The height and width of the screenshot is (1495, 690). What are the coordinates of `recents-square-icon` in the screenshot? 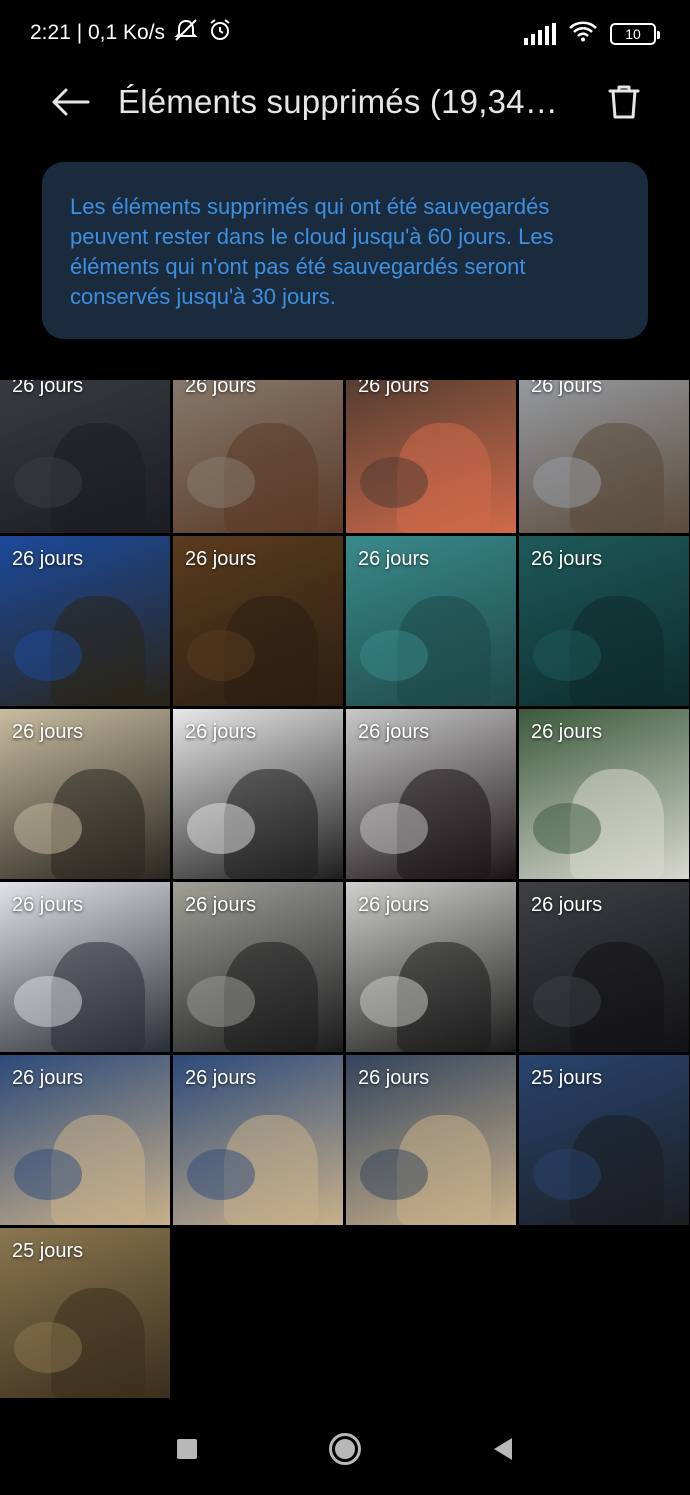 It's located at (187, 1449).